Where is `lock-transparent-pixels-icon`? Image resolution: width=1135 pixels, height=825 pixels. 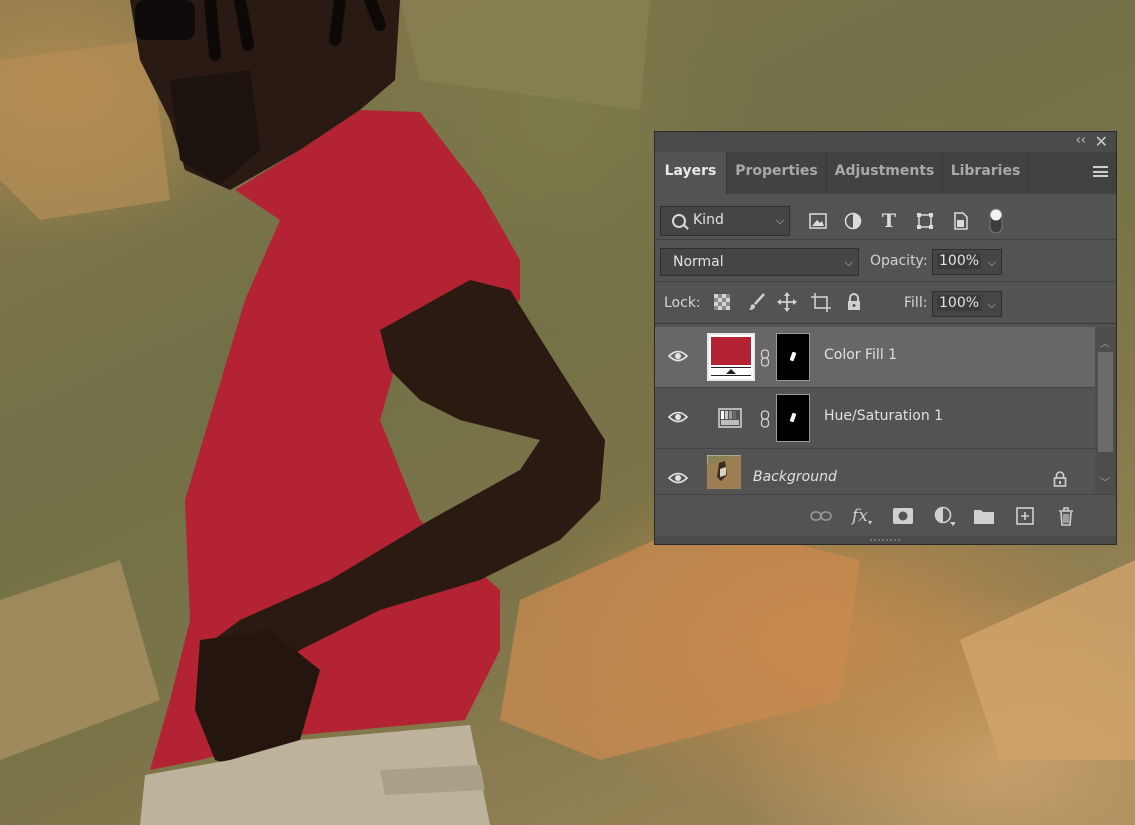
lock-transparent-pixels-icon is located at coordinates (722, 302).